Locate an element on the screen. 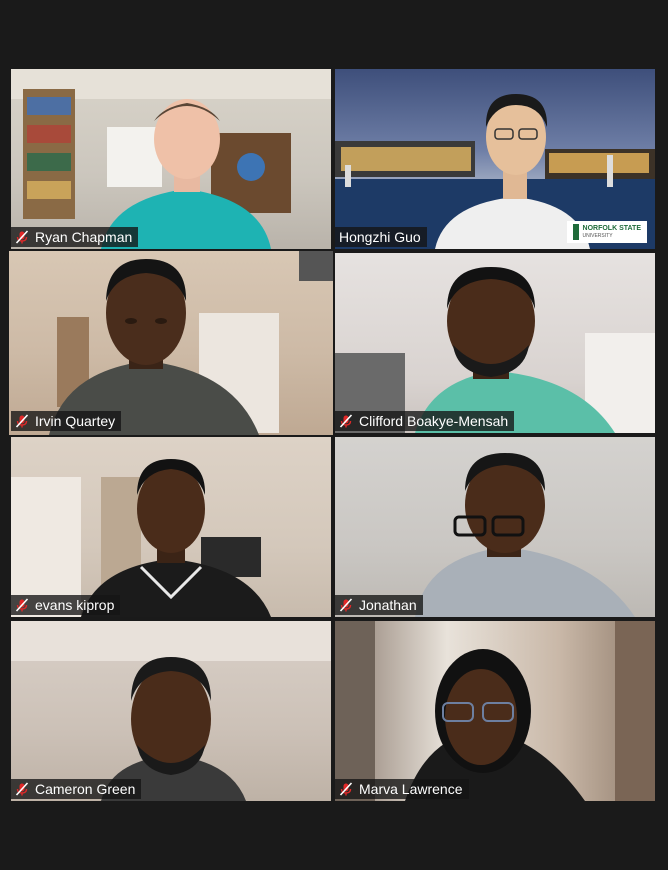 This screenshot has width=668, height=870. video-tile-jonathan: Jonathan is located at coordinates (495, 527).